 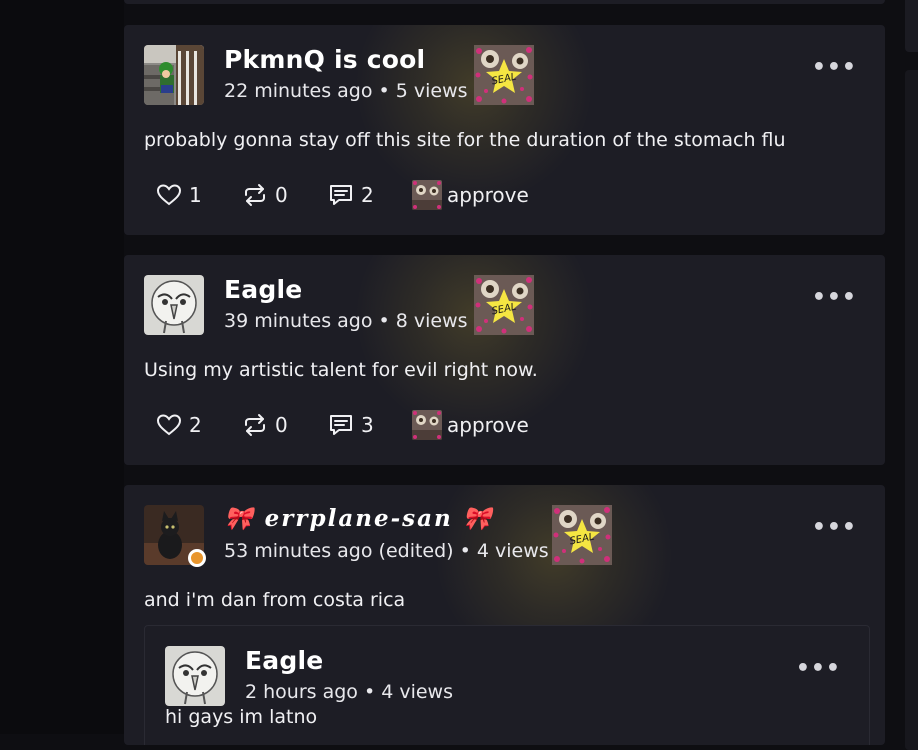 I want to click on like-button: 2, so click(x=179, y=425).